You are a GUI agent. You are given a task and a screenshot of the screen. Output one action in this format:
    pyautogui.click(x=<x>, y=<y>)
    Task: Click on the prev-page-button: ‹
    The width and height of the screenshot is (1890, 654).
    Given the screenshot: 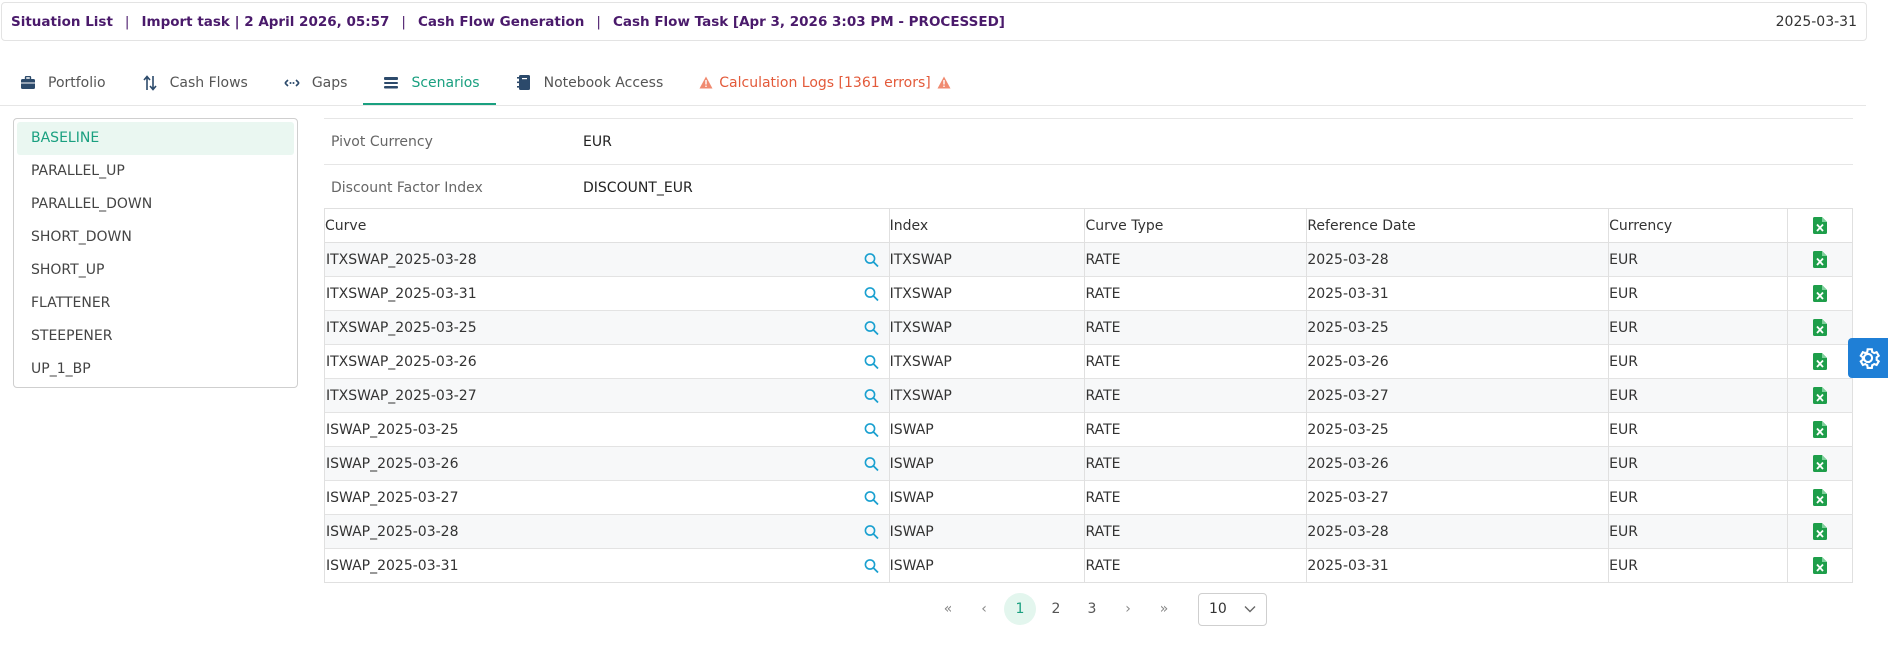 What is the action you would take?
    pyautogui.click(x=984, y=609)
    